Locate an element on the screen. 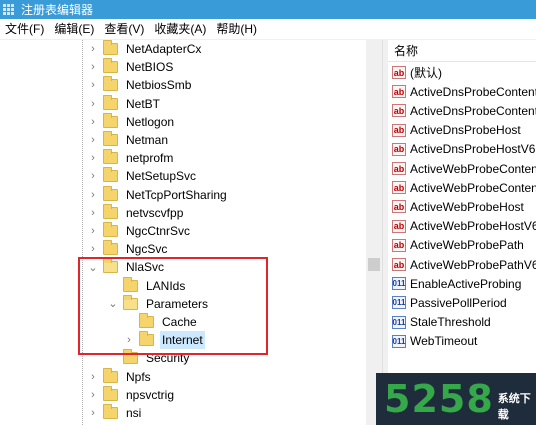 The height and width of the screenshot is (425, 536). tree-node-label: NetbiosSmb is located at coordinates (159, 85).